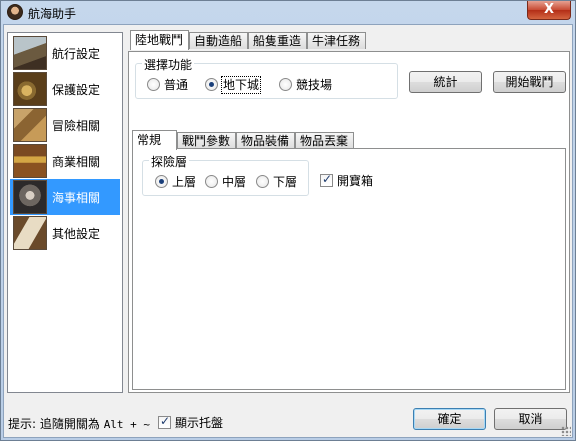 Image resolution: width=576 pixels, height=441 pixels. I want to click on sidebar-item-label: 海事相關, so click(76, 198).